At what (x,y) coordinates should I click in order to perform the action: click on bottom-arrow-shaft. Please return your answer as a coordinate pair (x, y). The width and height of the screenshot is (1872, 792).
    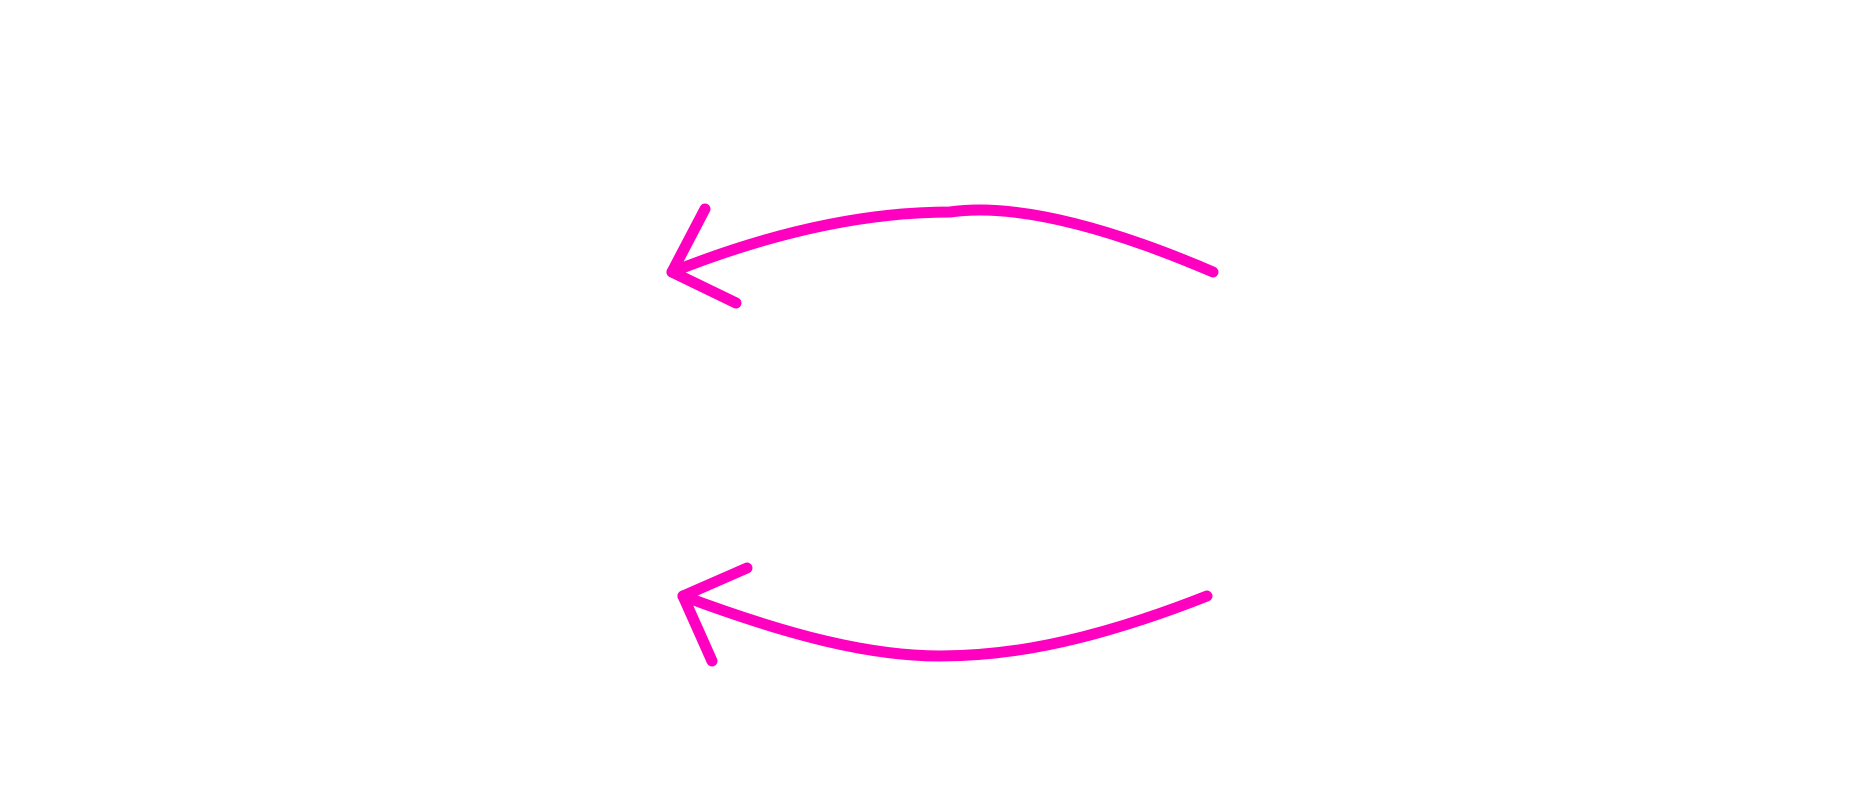
    Looking at the image, I should click on (945, 626).